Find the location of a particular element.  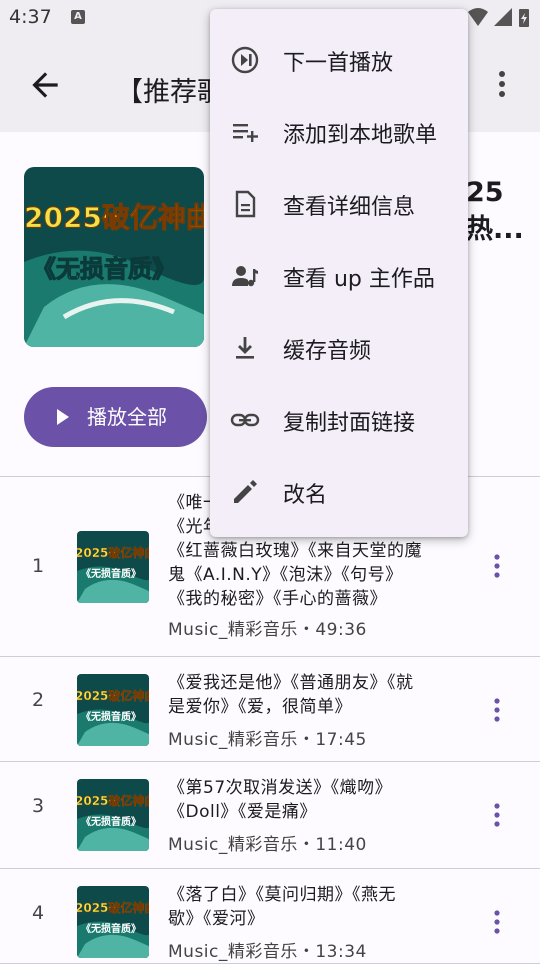

document-icon is located at coordinates (245, 204).